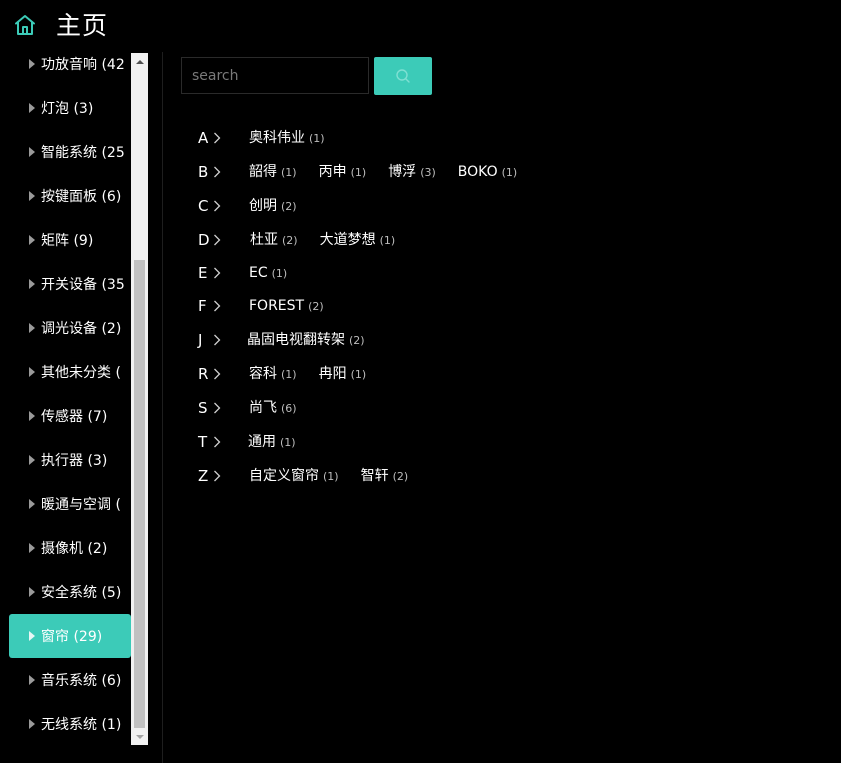 The height and width of the screenshot is (763, 841). Describe the element at coordinates (412, 172) in the screenshot. I see `brand-item: 博浮 (3)` at that location.